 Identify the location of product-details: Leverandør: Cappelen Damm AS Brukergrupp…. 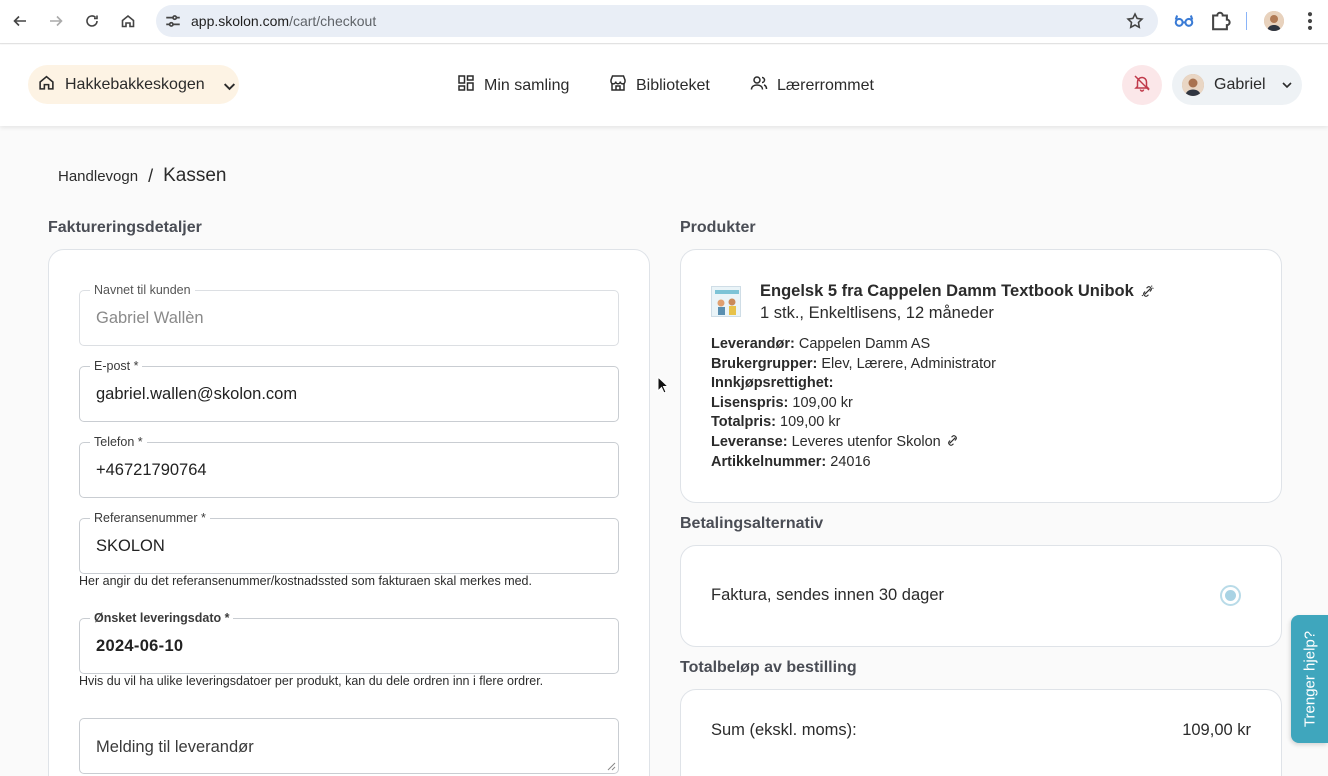
(853, 403).